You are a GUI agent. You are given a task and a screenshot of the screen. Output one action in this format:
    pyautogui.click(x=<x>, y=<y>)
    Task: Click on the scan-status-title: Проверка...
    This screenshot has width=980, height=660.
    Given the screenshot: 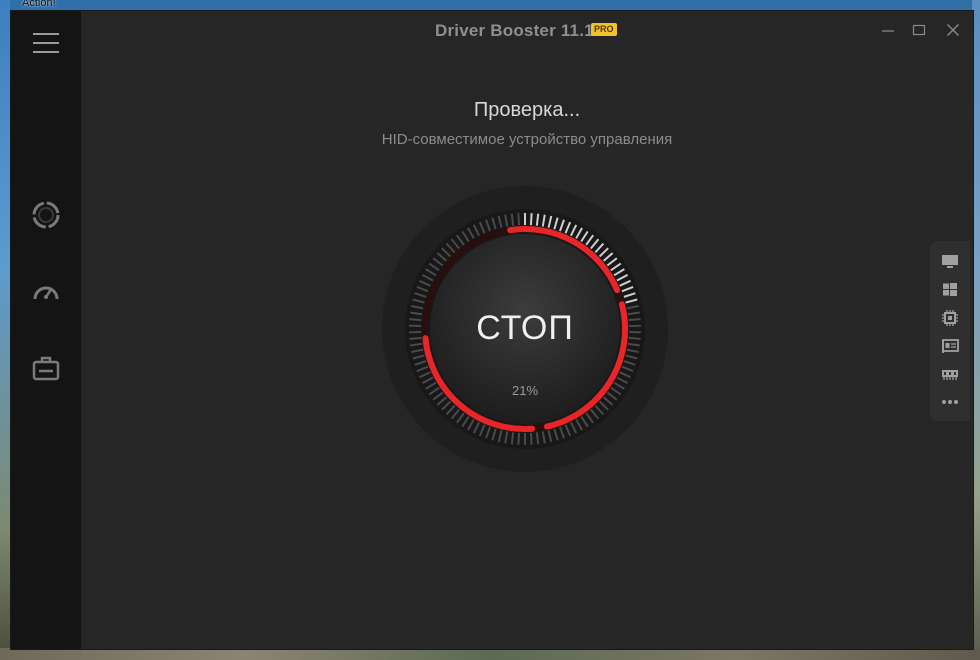 What is the action you would take?
    pyautogui.click(x=527, y=110)
    